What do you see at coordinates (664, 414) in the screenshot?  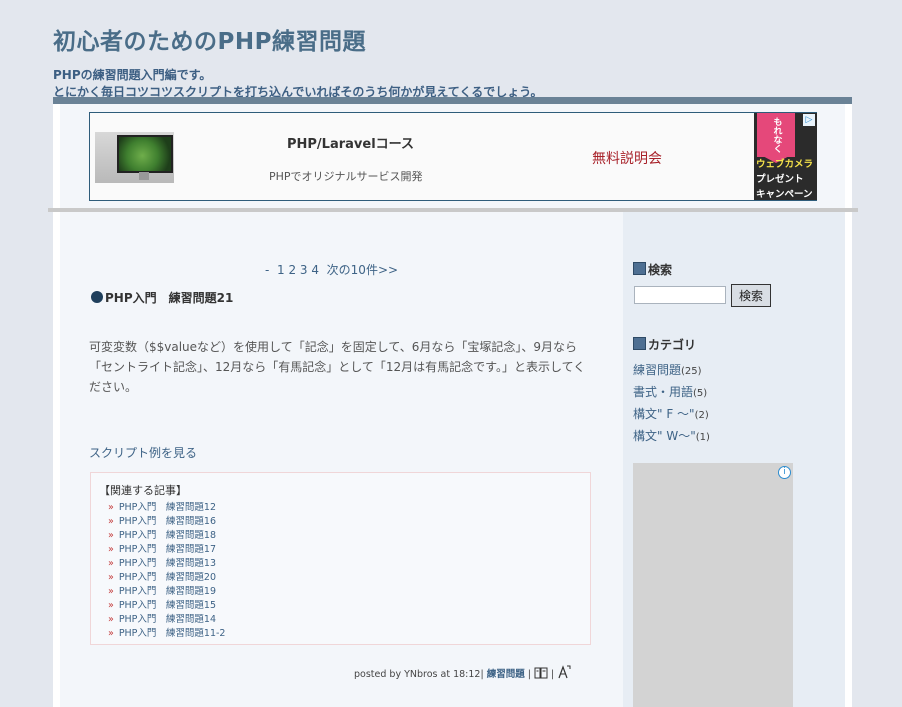 I see `category-link: 構文" F ～"` at bounding box center [664, 414].